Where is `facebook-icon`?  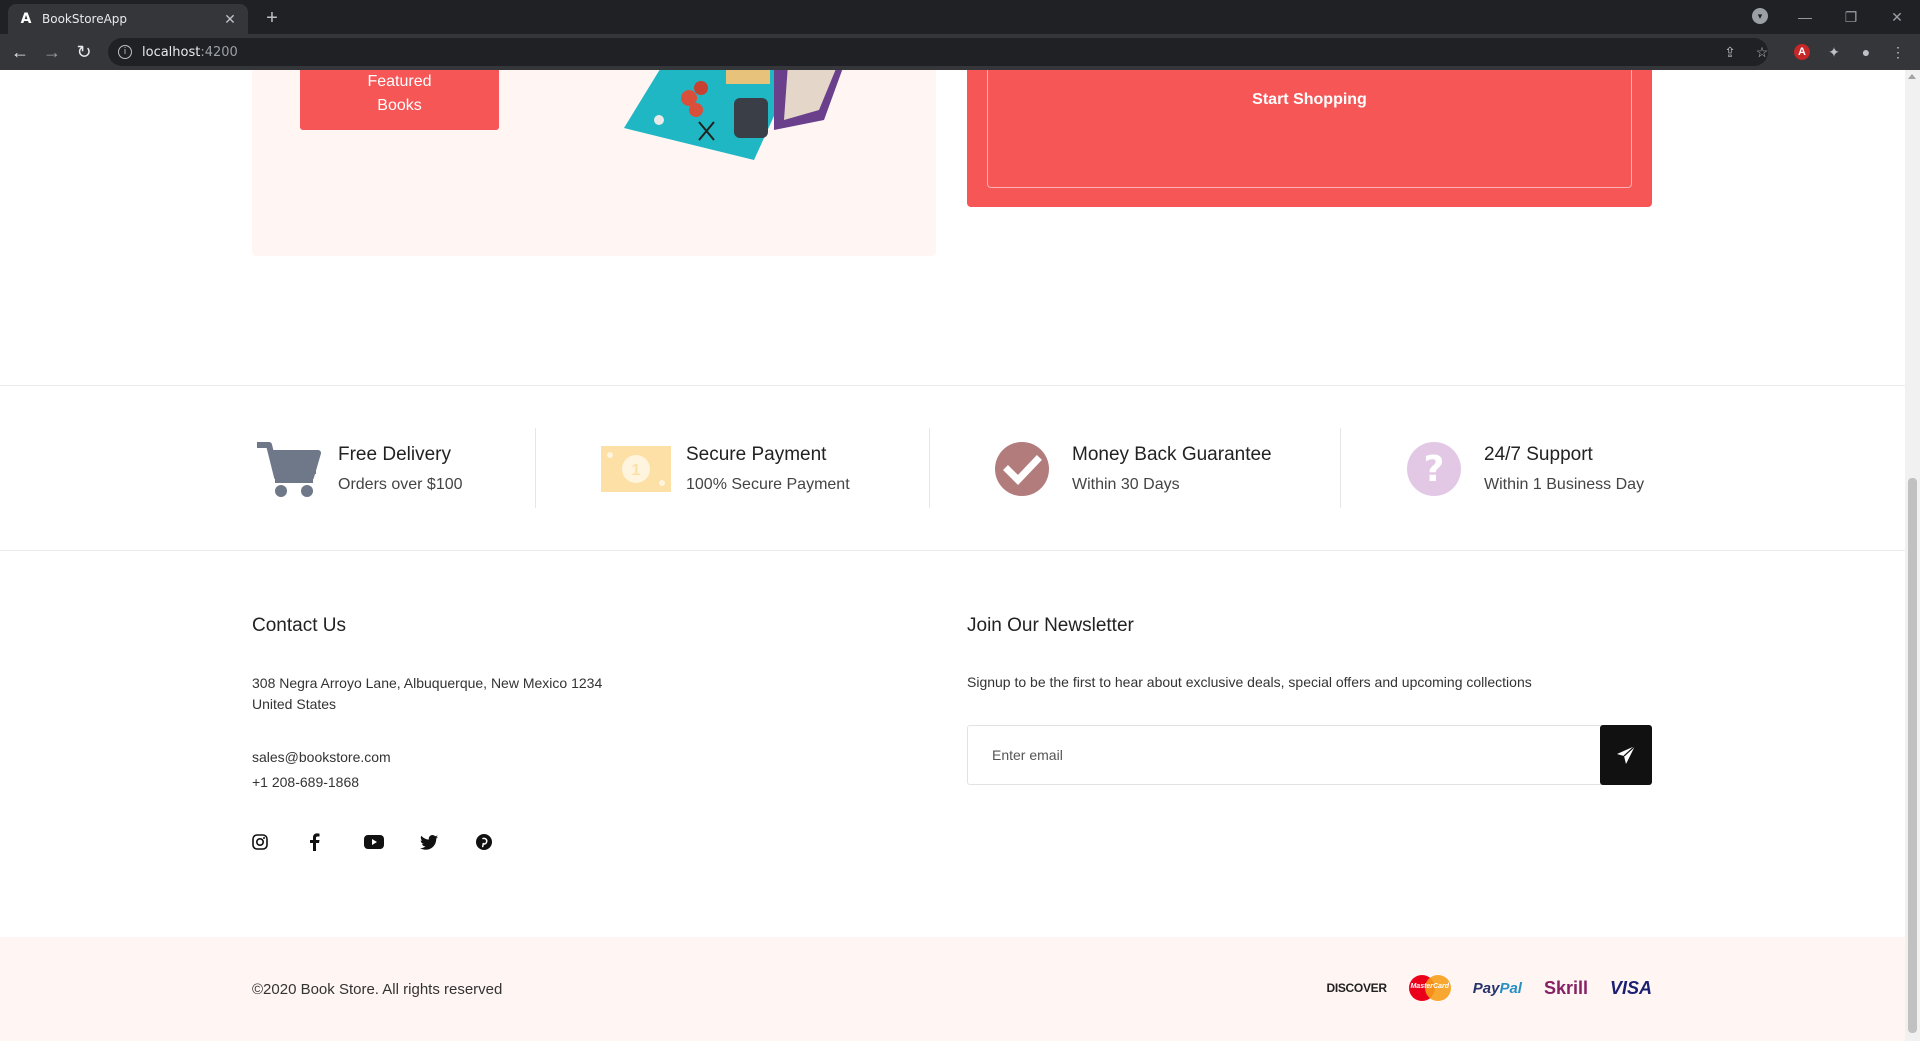
facebook-icon is located at coordinates (336, 842).